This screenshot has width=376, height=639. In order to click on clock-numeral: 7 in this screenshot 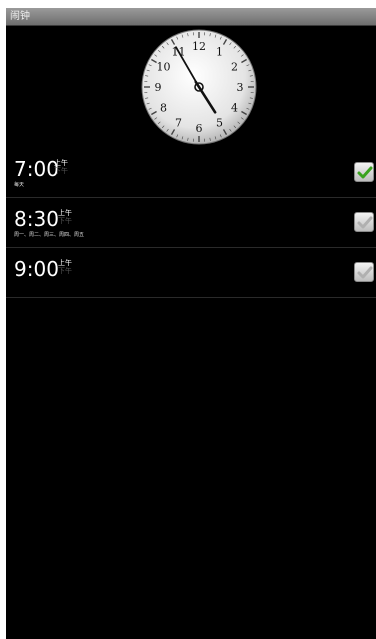, I will do `click(178, 123)`.